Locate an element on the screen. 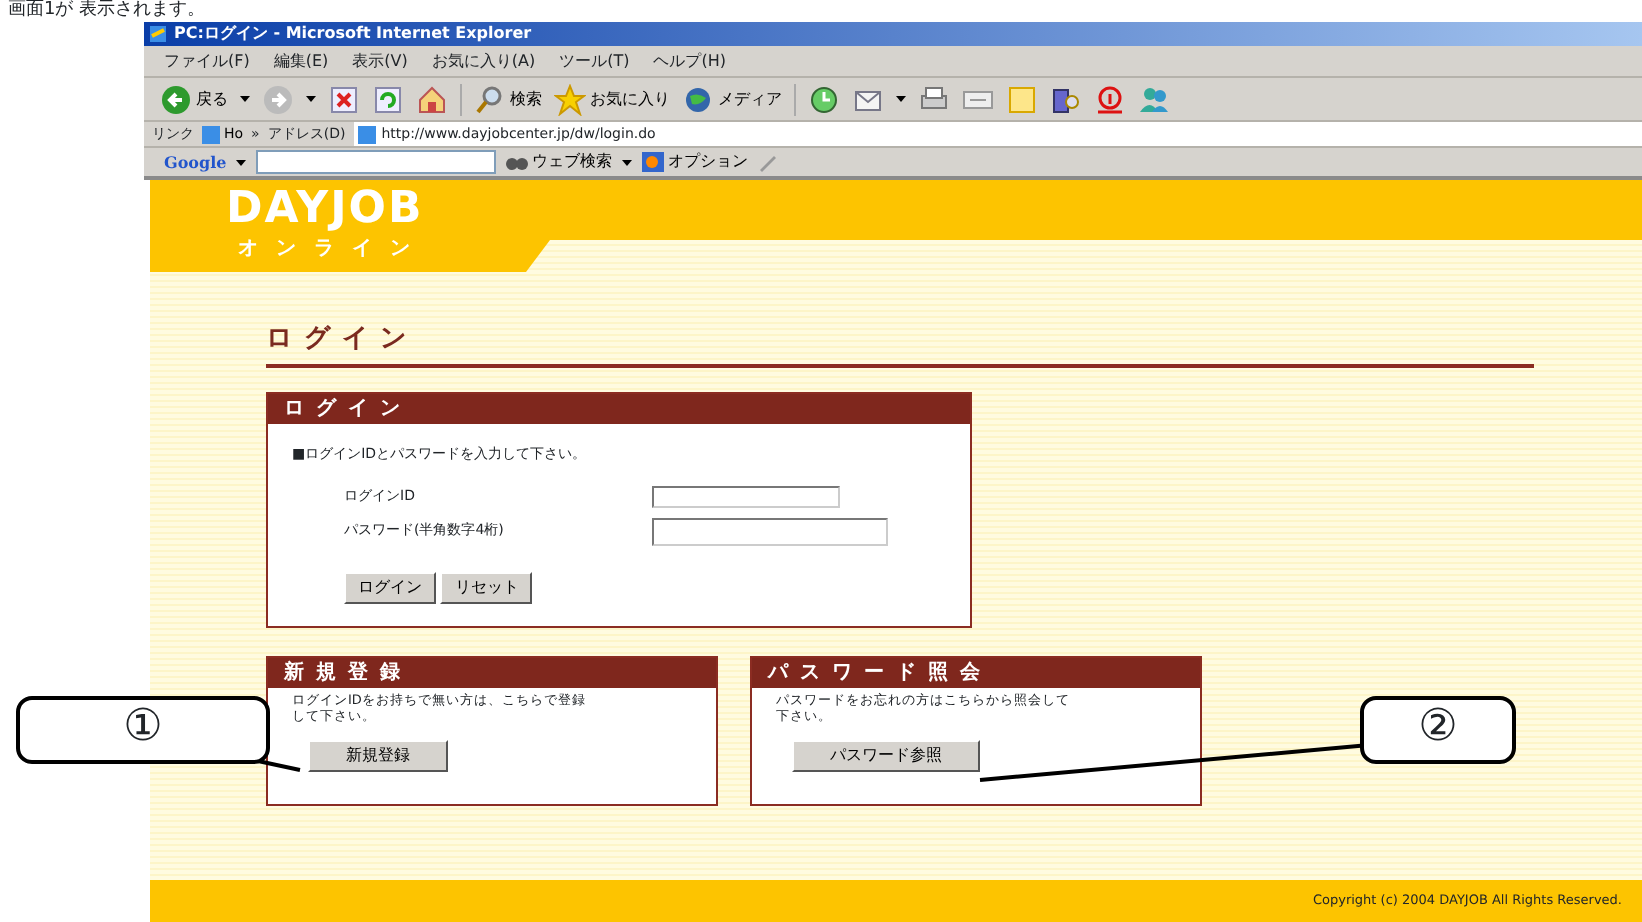 This screenshot has width=1642, height=922. panel-button: パスワード参照 is located at coordinates (886, 755).